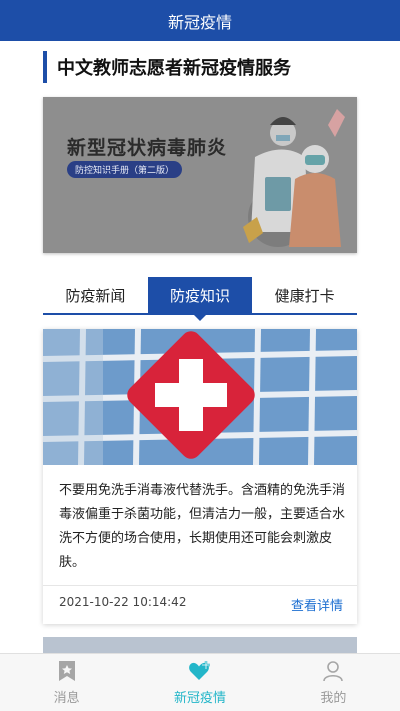  I want to click on nav-messages: 消息, so click(66, 682).